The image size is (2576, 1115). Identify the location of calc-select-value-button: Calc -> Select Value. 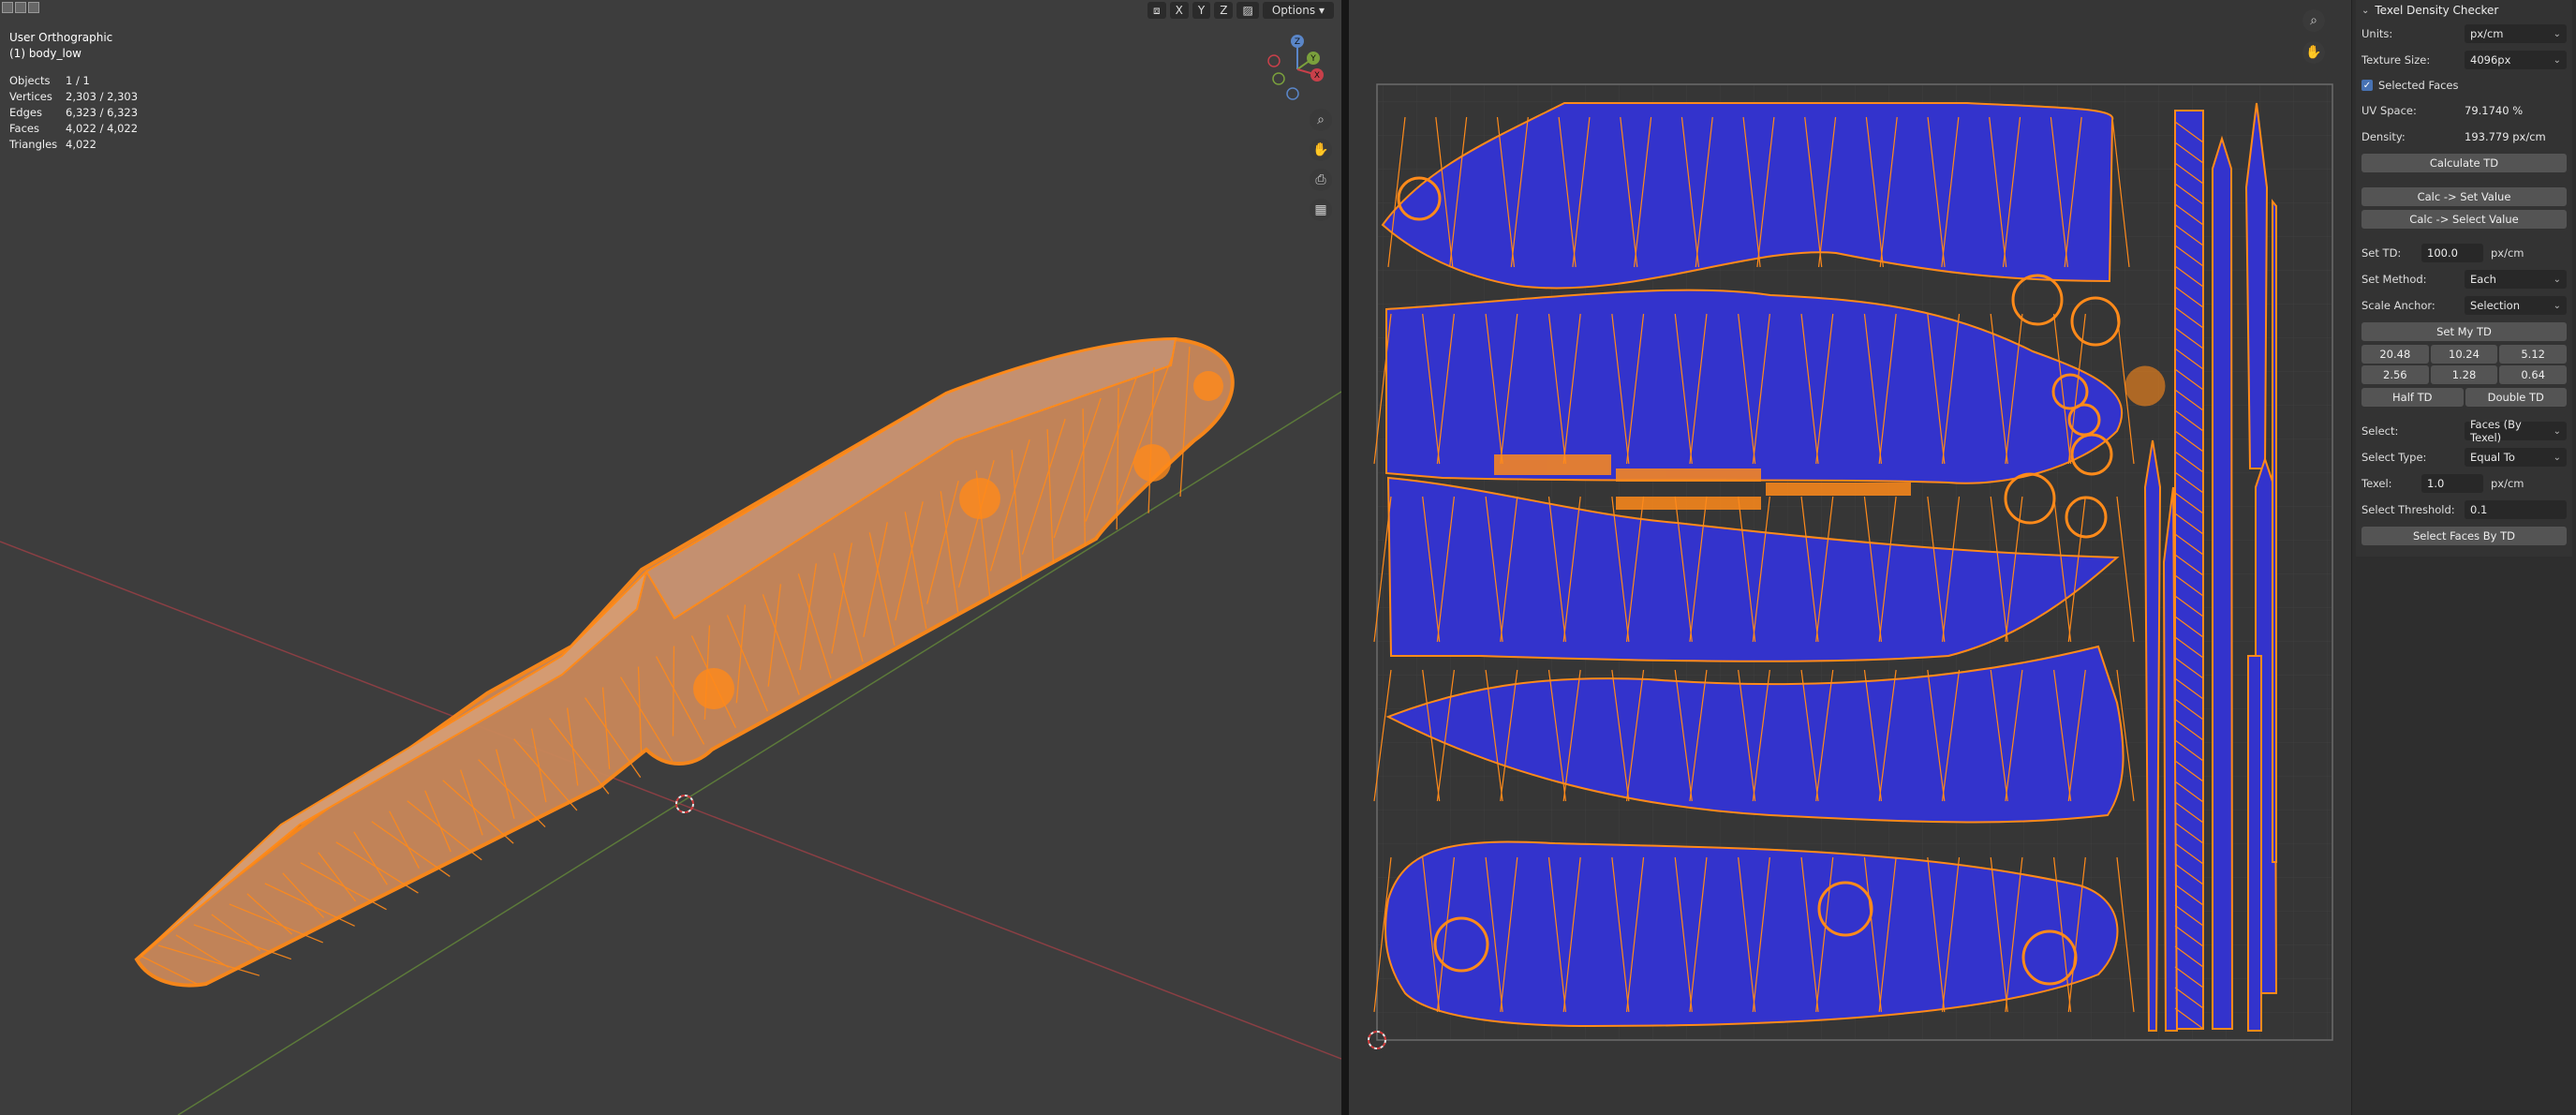
(2464, 219).